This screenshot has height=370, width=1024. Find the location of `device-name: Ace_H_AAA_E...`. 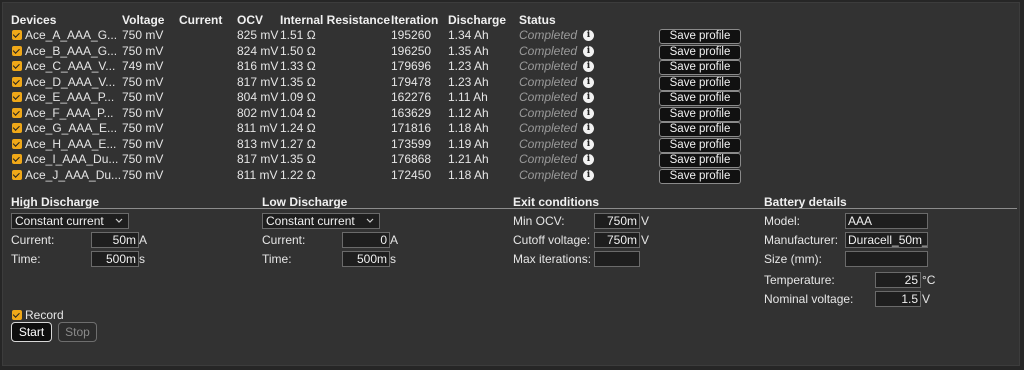

device-name: Ace_H_AAA_E... is located at coordinates (71, 143).